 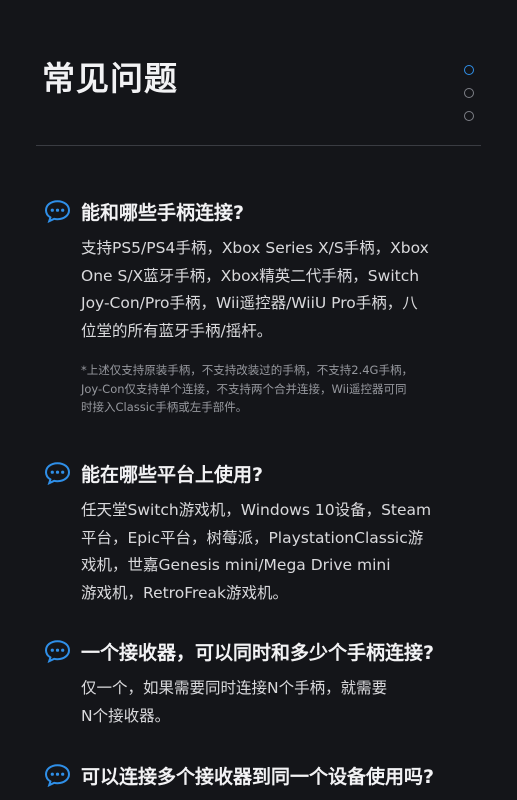 What do you see at coordinates (258, 145) in the screenshot?
I see `title-divider` at bounding box center [258, 145].